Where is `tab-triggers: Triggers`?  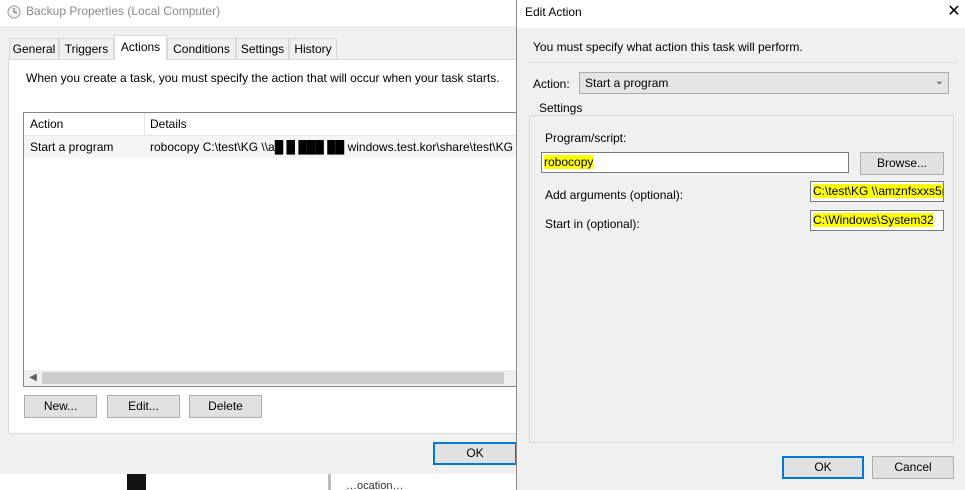
tab-triggers: Triggers is located at coordinates (86, 48).